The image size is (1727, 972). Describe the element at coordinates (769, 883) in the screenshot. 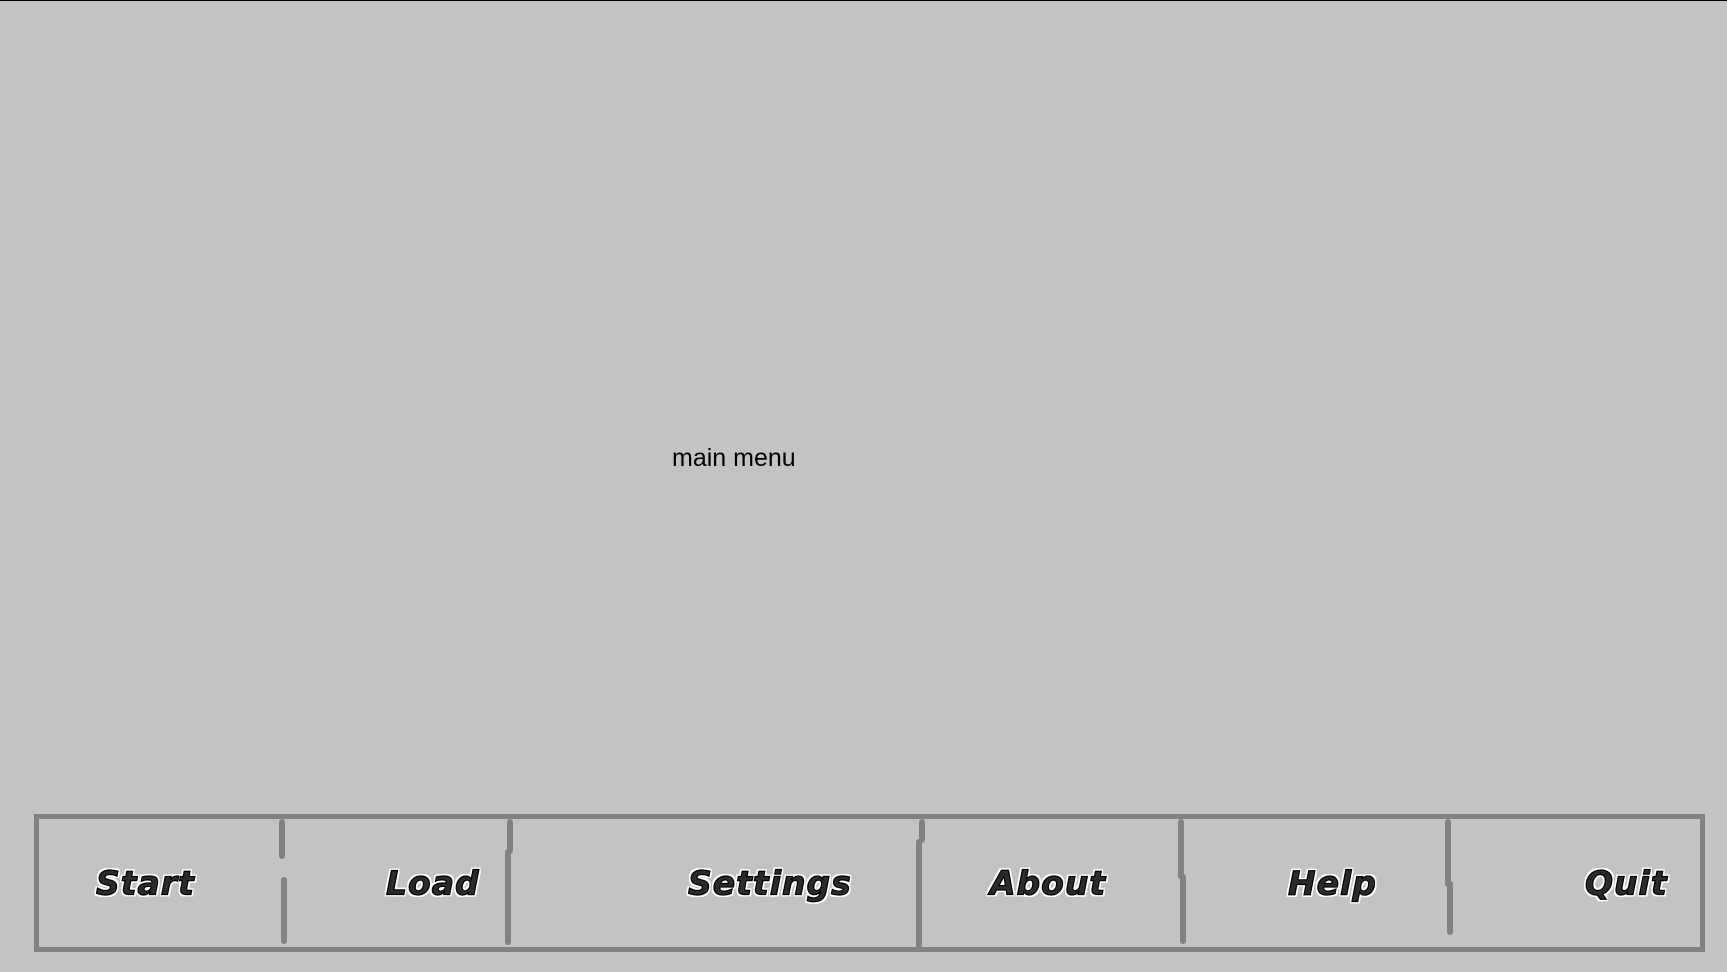

I see `settings-button-label: Settings` at that location.